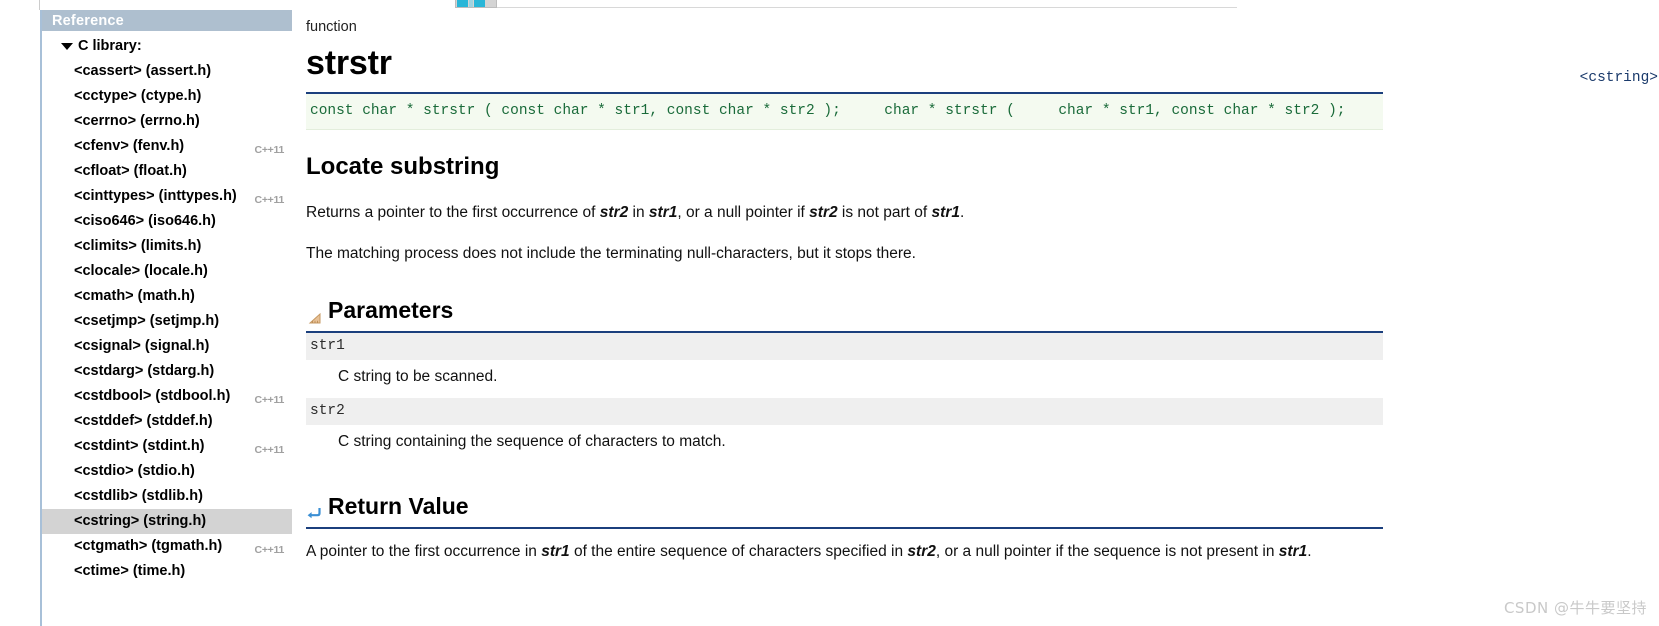  What do you see at coordinates (982, 66) in the screenshot?
I see `title-row: strstr <cstring>` at bounding box center [982, 66].